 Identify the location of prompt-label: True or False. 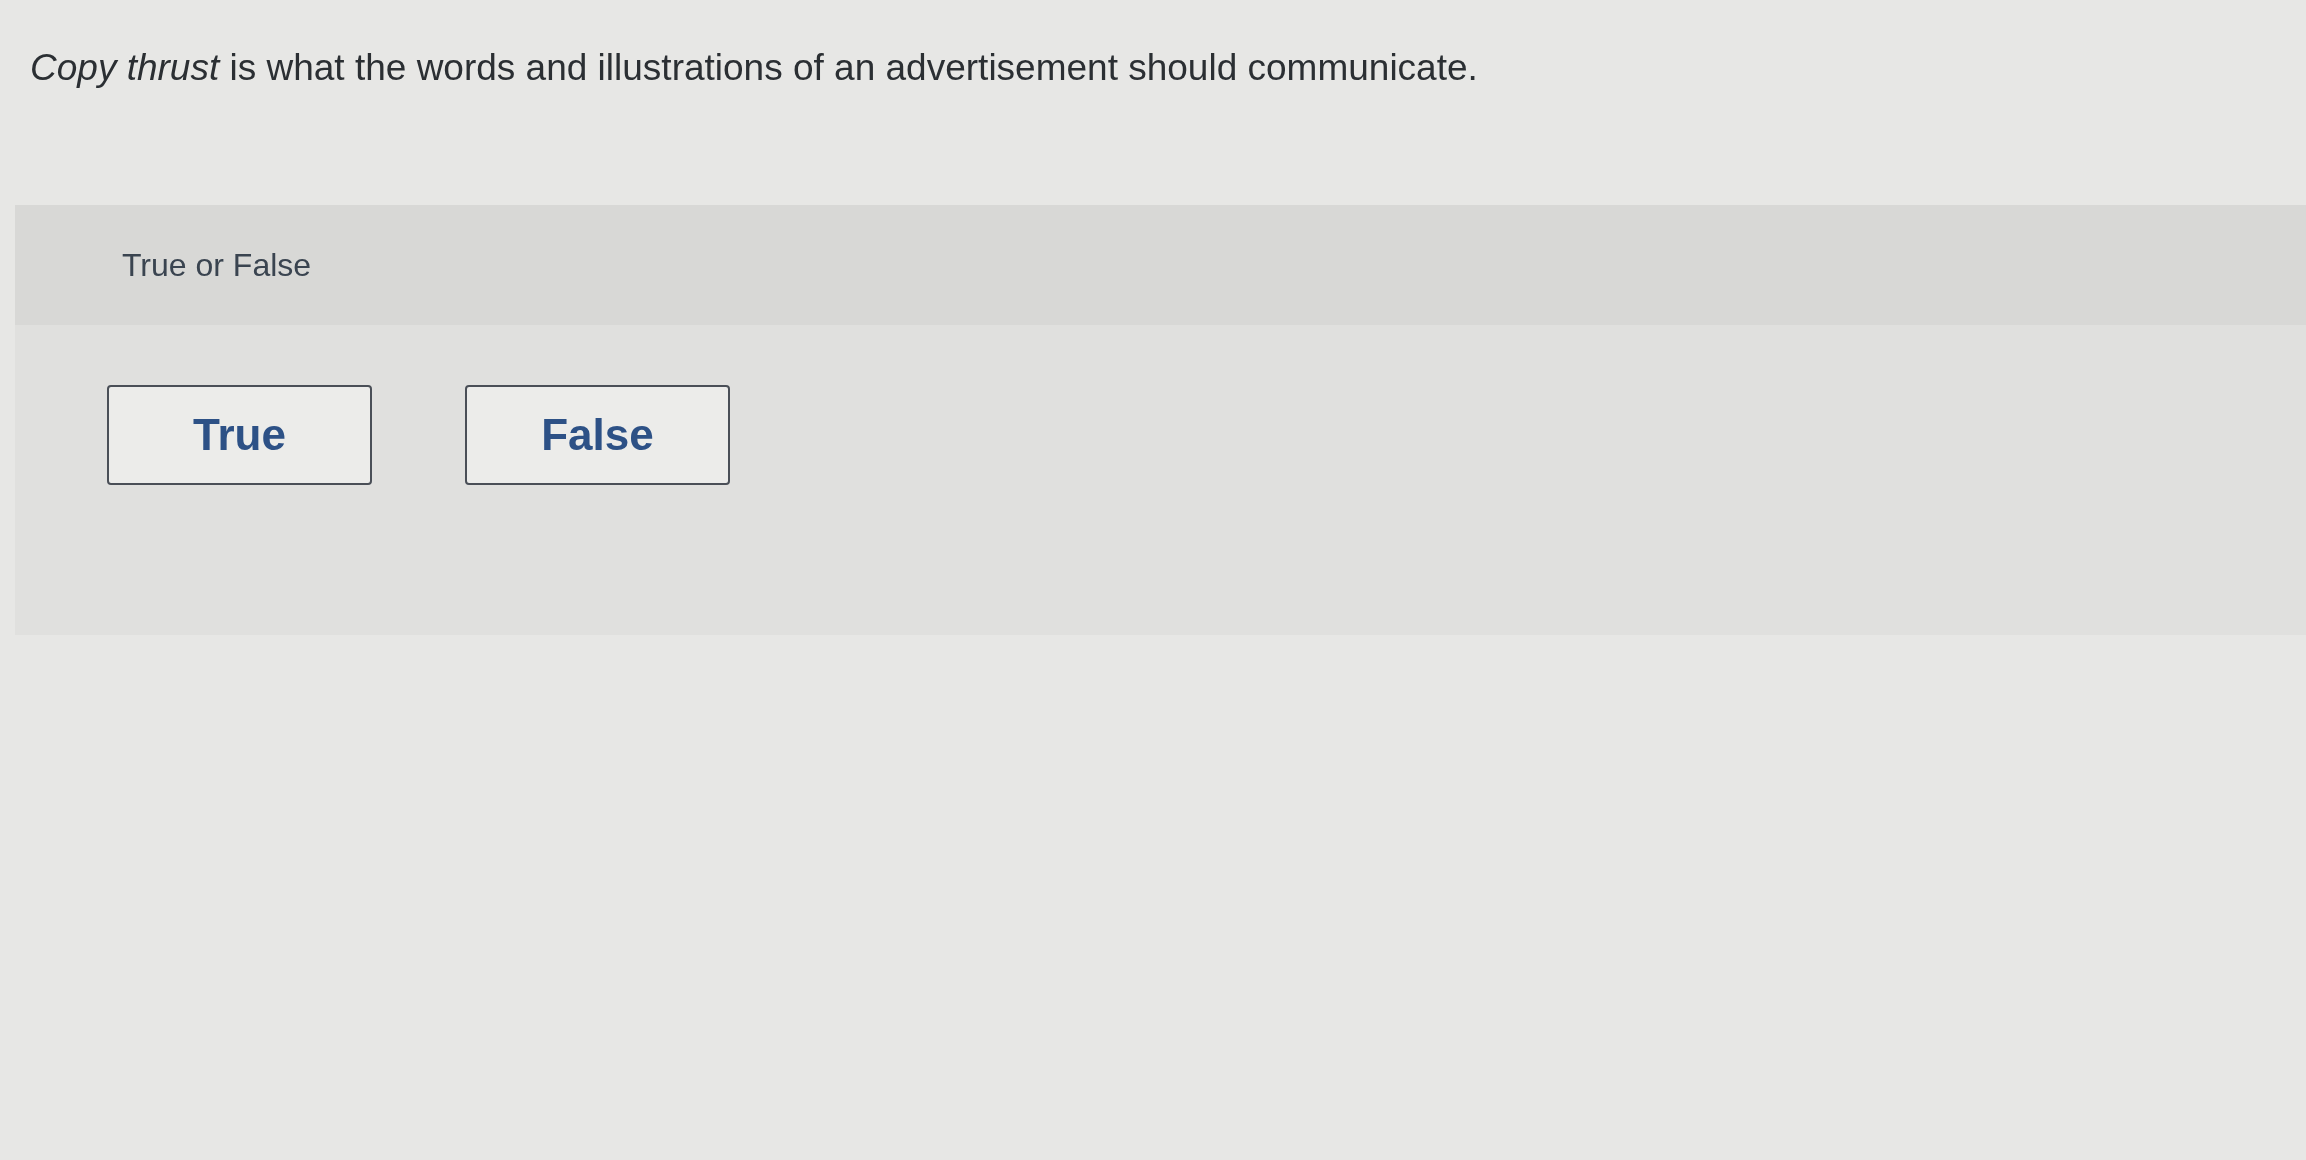
(217, 265).